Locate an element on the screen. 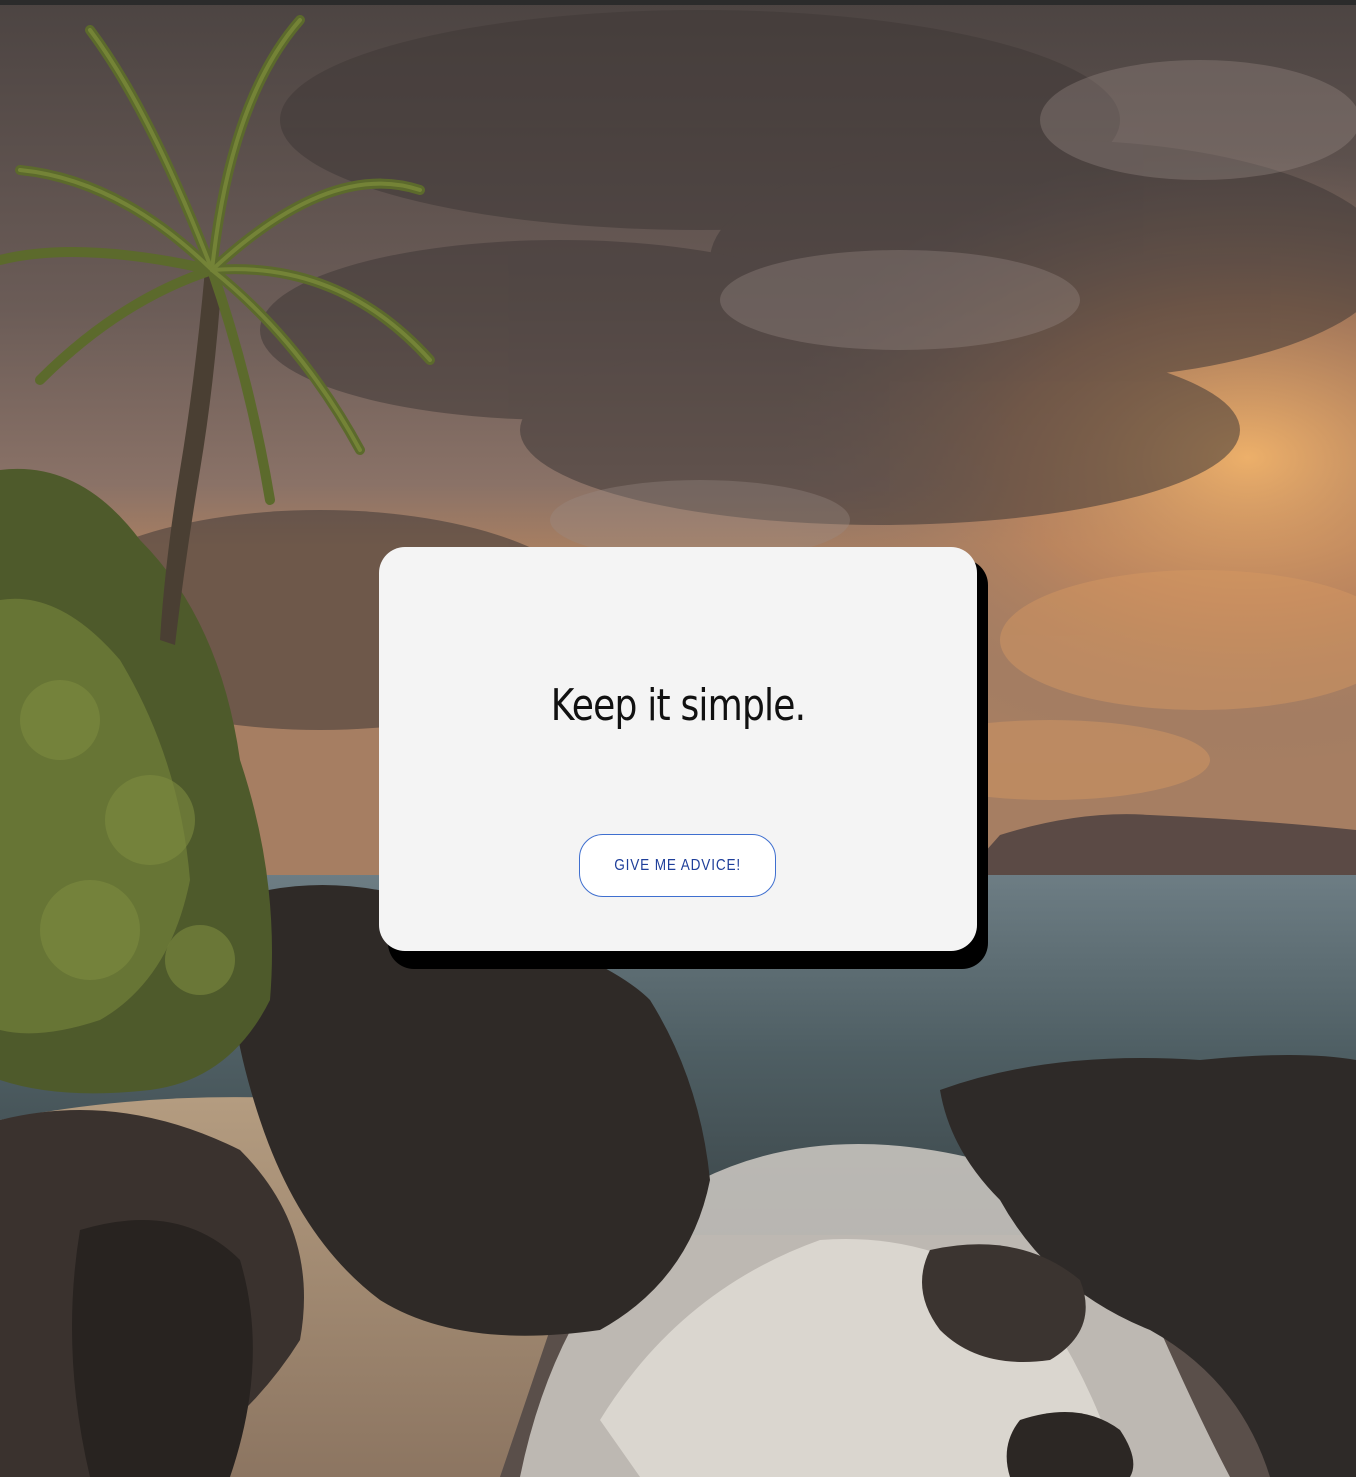 The height and width of the screenshot is (1477, 1356). give-me-advice-button-label: GIVE ME ADVICE! is located at coordinates (677, 865).